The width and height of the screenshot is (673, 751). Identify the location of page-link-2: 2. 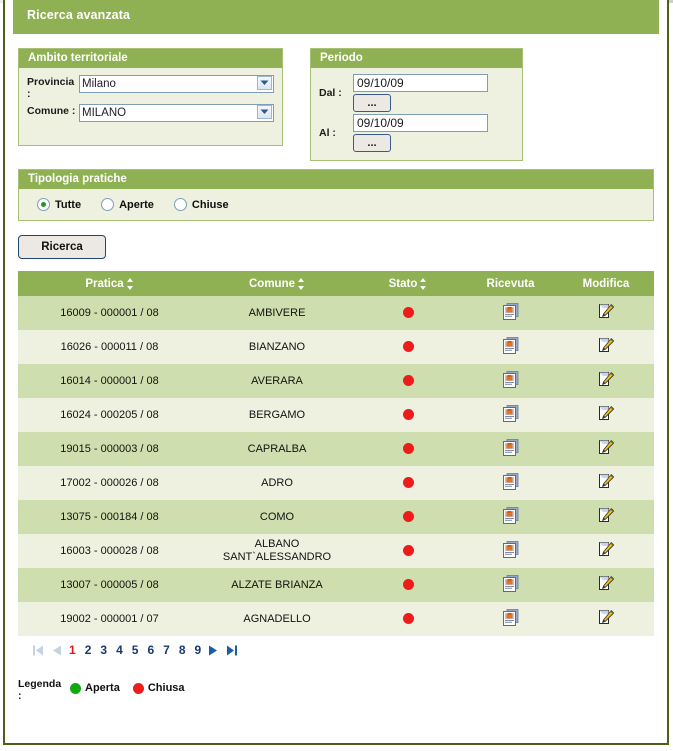
(88, 650).